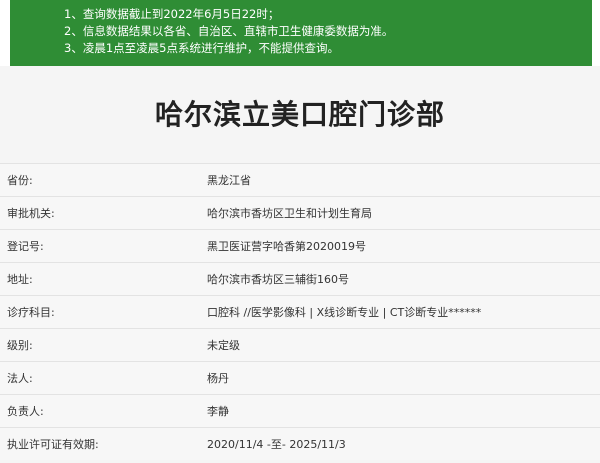 The width and height of the screenshot is (600, 463). Describe the element at coordinates (286, 246) in the screenshot. I see `field-value: 黑卫医证营字哈香第2020019号` at that location.